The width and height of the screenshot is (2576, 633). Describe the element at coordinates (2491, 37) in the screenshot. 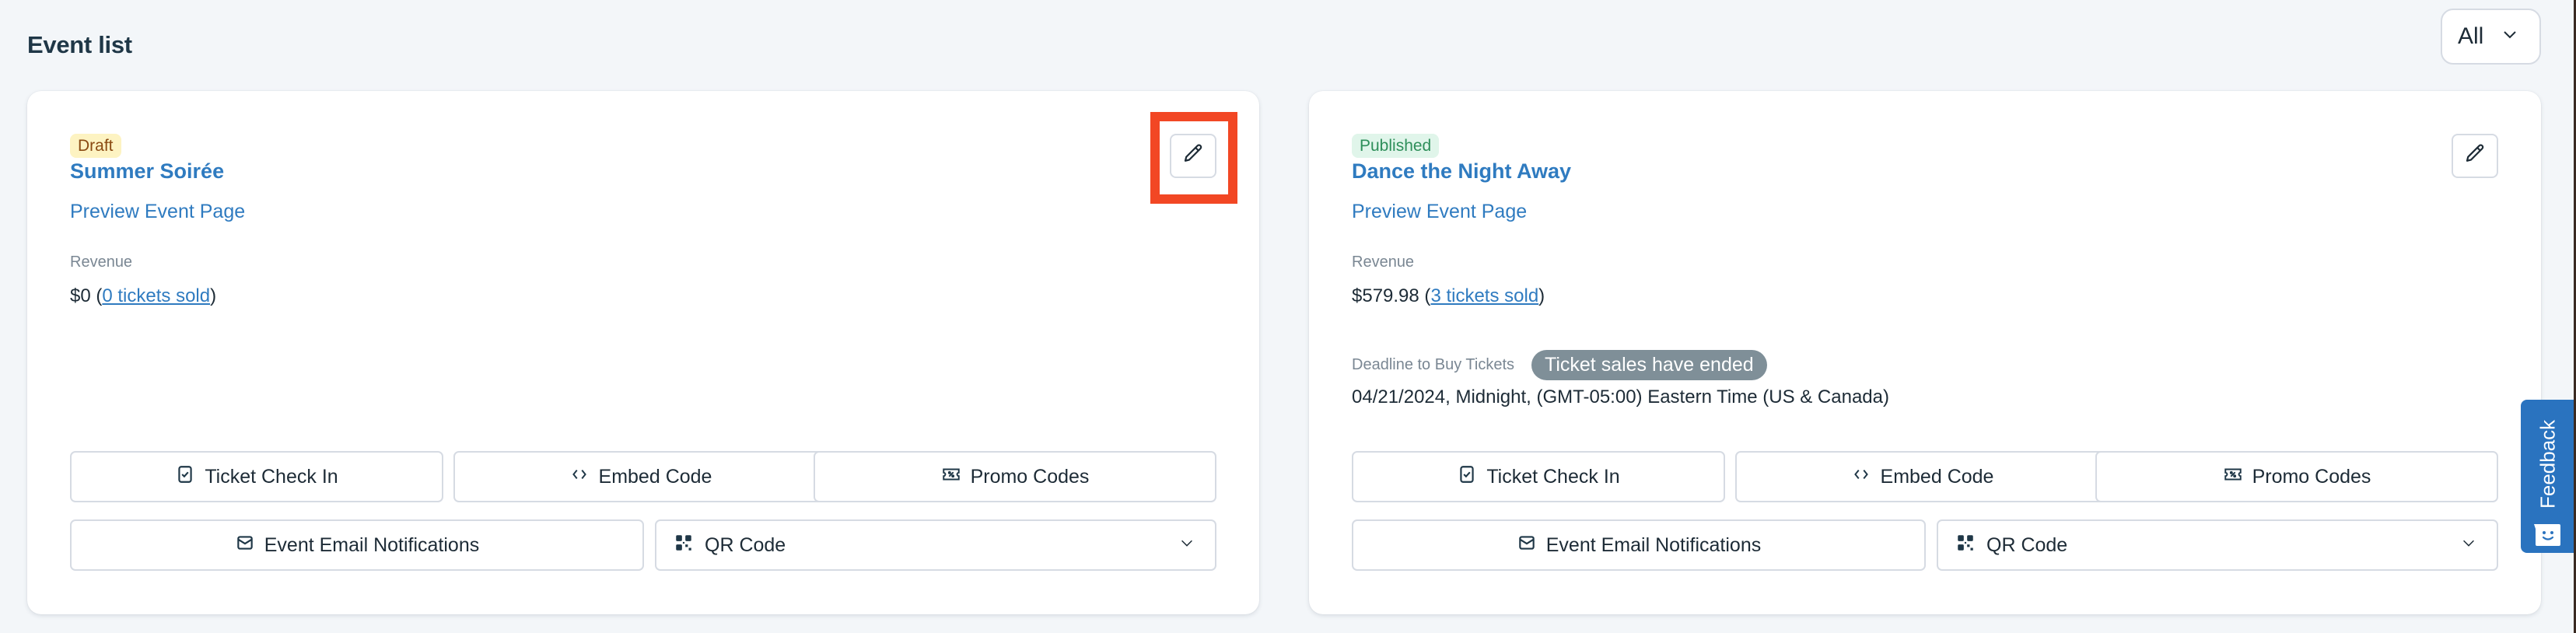

I see `status-filter-select: All` at that location.